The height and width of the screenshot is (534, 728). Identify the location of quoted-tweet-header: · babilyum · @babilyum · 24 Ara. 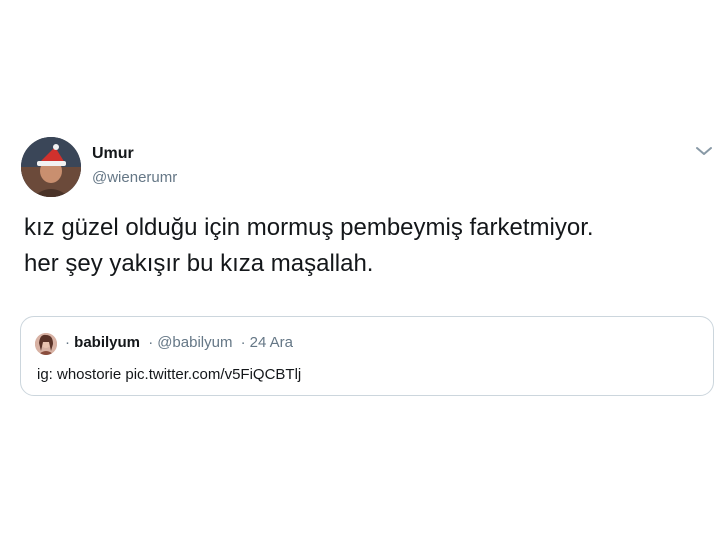
(179, 342).